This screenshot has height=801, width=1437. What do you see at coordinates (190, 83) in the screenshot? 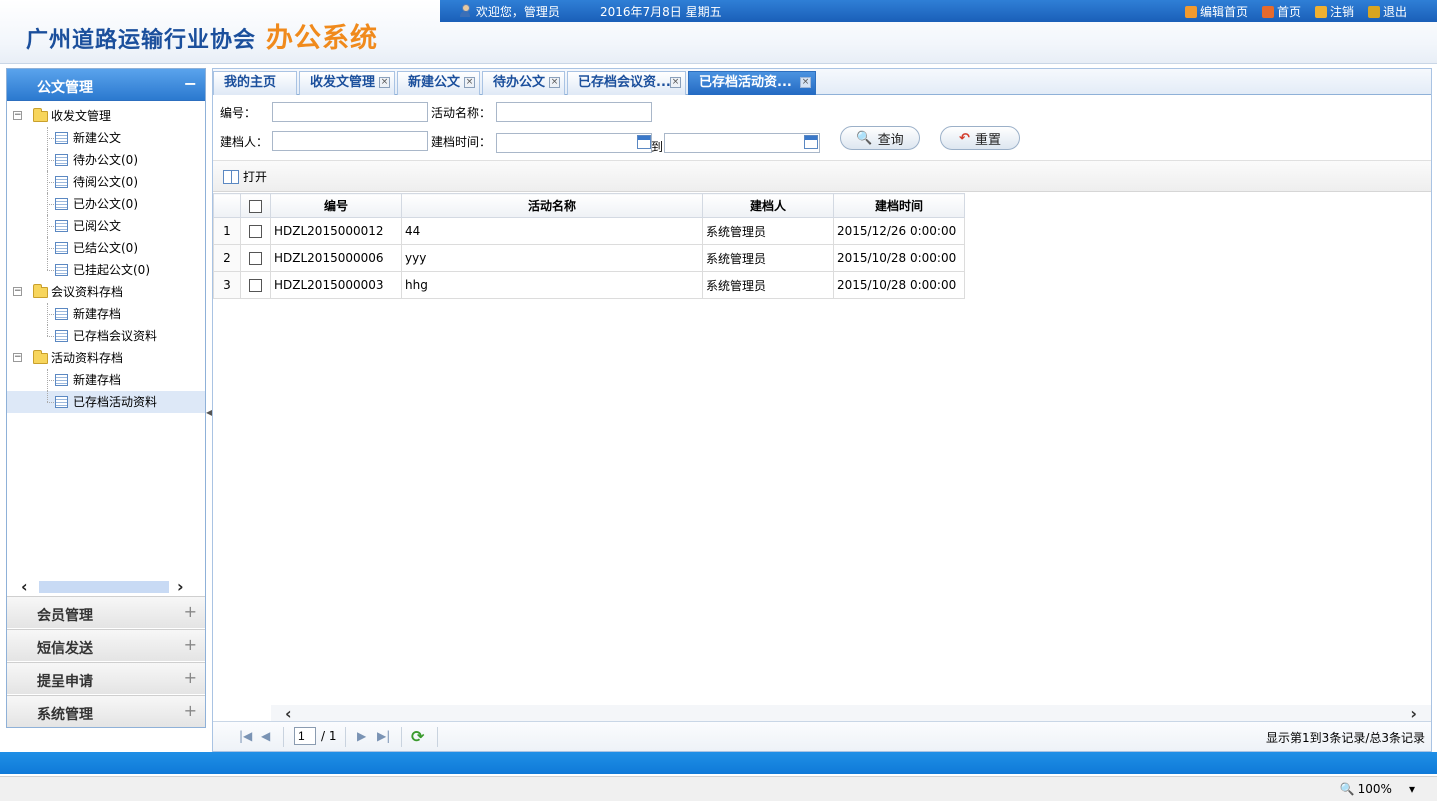
I see `collapse-icon: −` at bounding box center [190, 83].